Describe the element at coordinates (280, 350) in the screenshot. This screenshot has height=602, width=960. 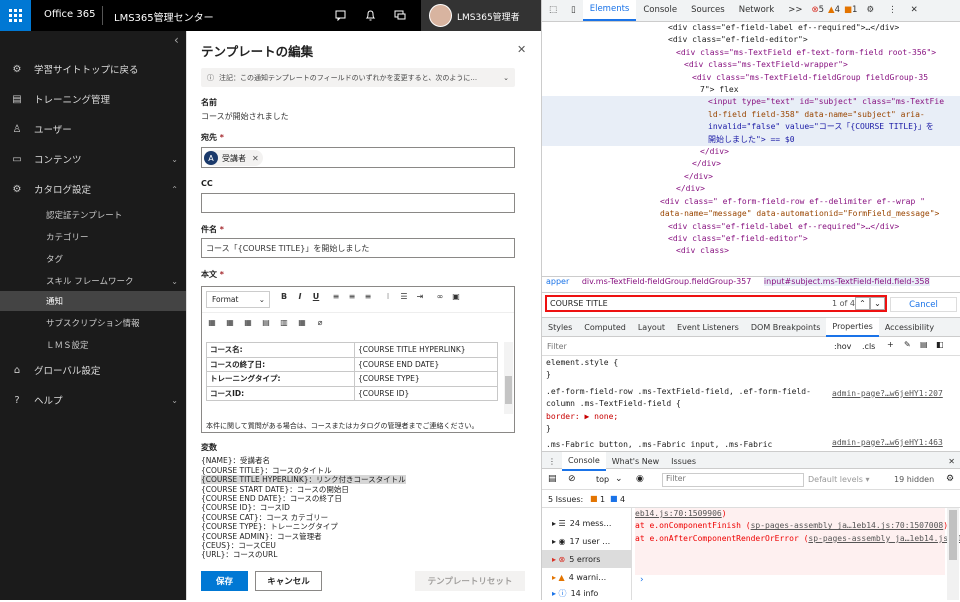
I see `table-cell: コース名:` at that location.